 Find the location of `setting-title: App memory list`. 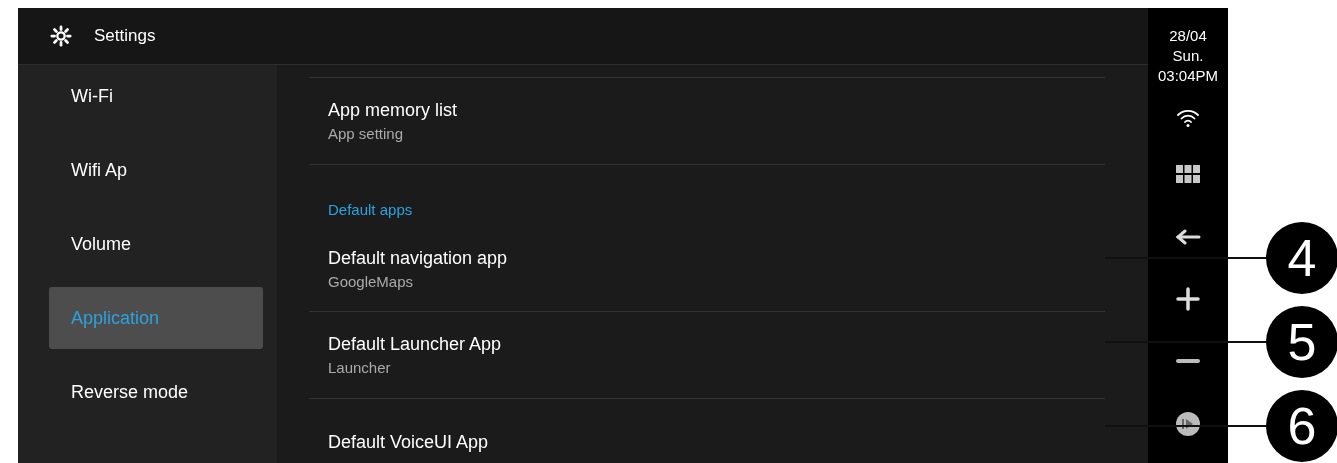

setting-title: App memory list is located at coordinates (393, 110).